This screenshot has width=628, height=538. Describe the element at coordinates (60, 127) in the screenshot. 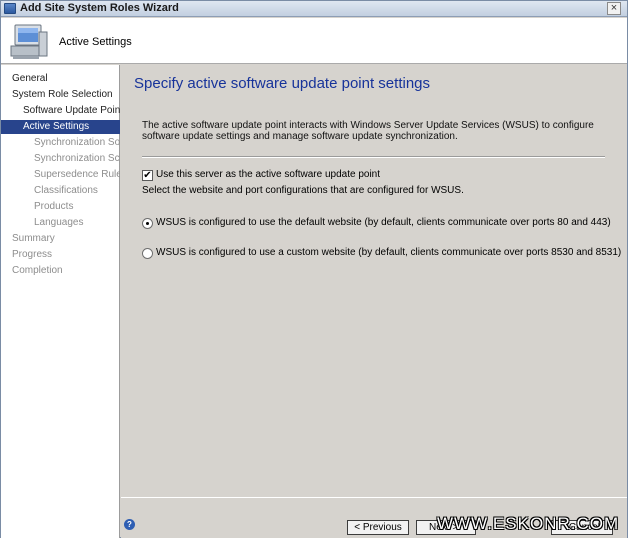

I see `sidebar-item-active-settings: Active Settings` at that location.